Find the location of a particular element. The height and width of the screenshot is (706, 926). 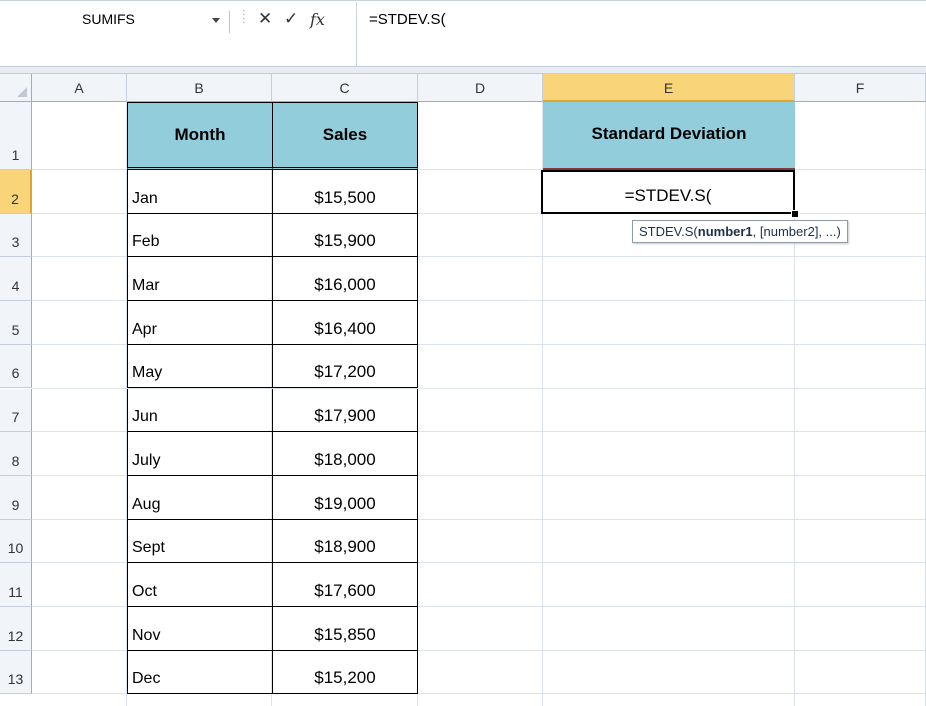

sales-value: $15,850 is located at coordinates (345, 634).